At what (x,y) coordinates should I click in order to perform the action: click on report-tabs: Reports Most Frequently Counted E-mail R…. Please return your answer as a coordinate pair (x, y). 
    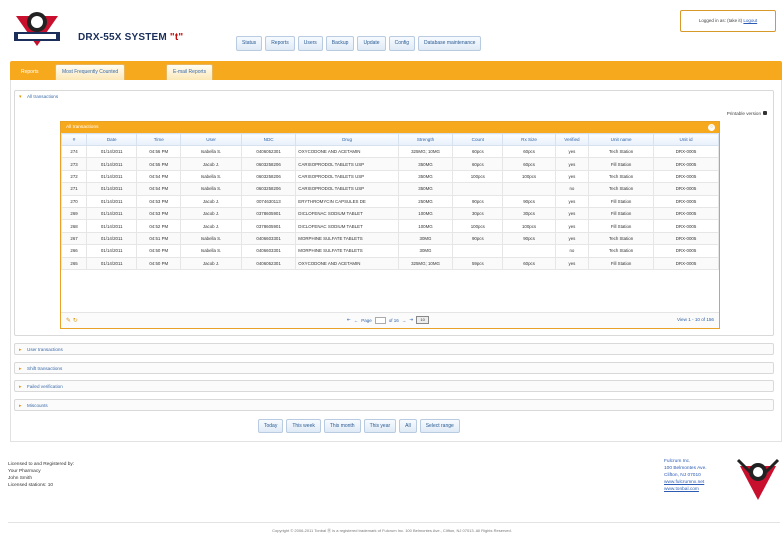
    Looking at the image, I should click on (396, 70).